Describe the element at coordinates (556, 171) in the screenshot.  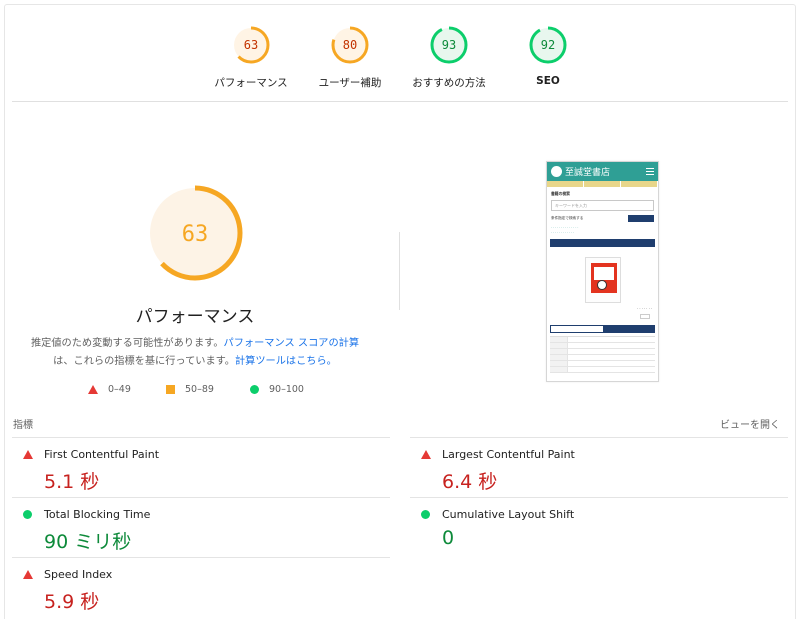
I see `site-logo-icon` at that location.